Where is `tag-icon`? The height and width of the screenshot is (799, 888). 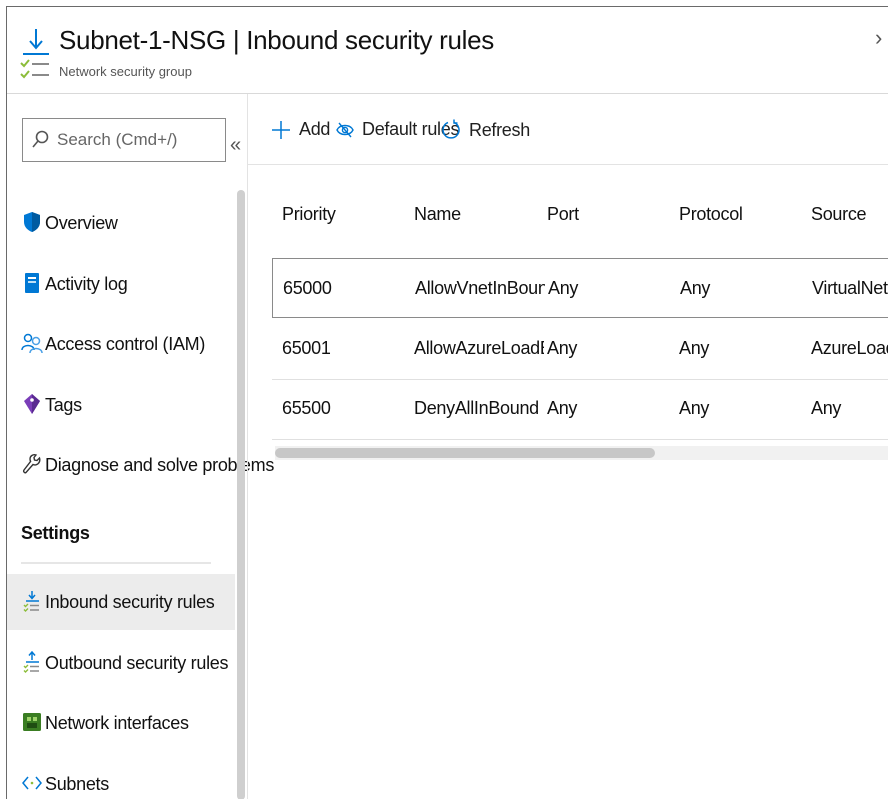 tag-icon is located at coordinates (32, 404).